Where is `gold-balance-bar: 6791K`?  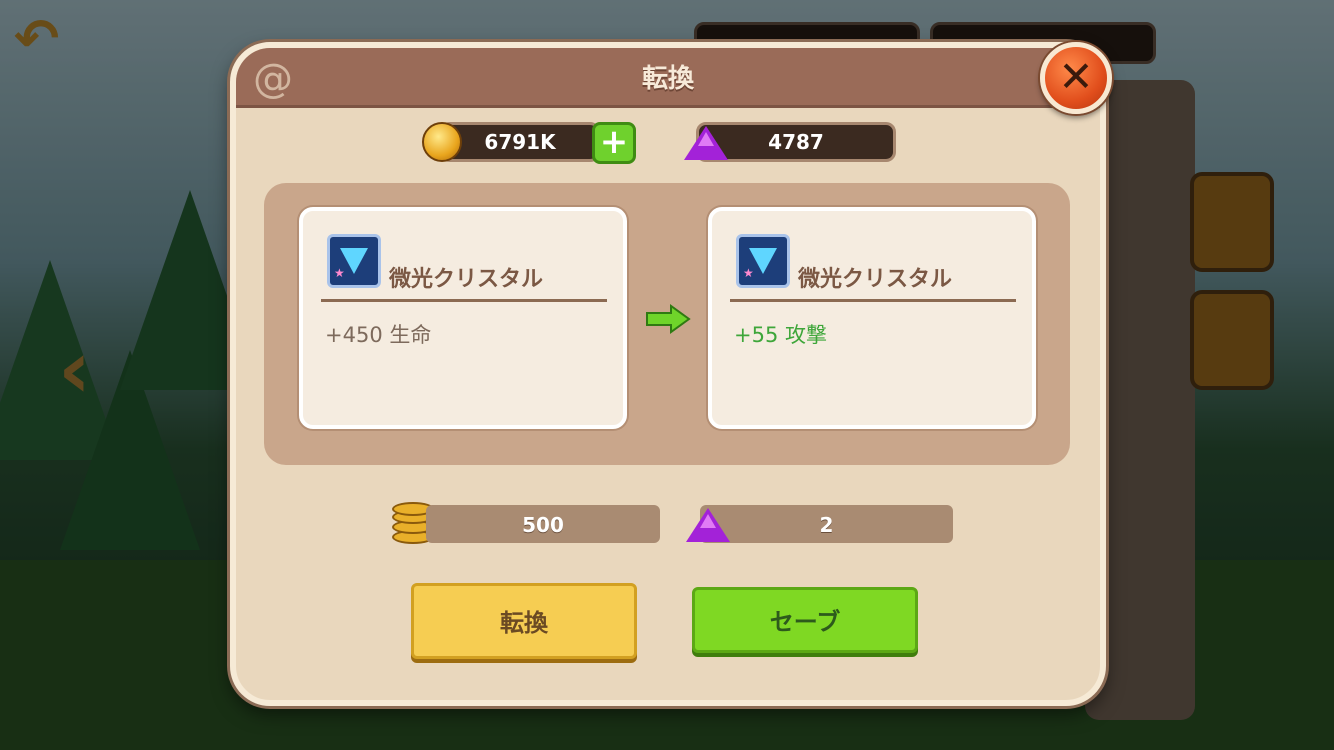
gold-balance-bar: 6791K is located at coordinates (520, 142).